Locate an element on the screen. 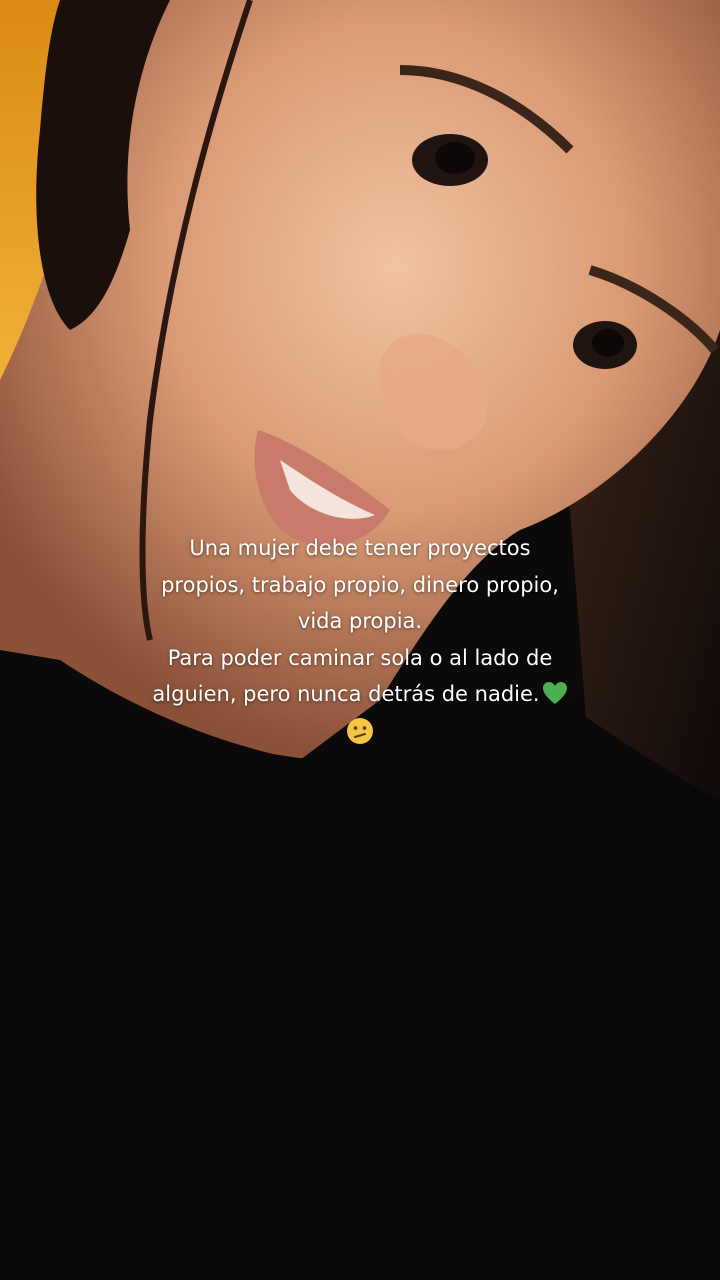 The image size is (720, 1280). caption-line-5-wrap: alguien, pero nunca detrás de nadie. is located at coordinates (360, 694).